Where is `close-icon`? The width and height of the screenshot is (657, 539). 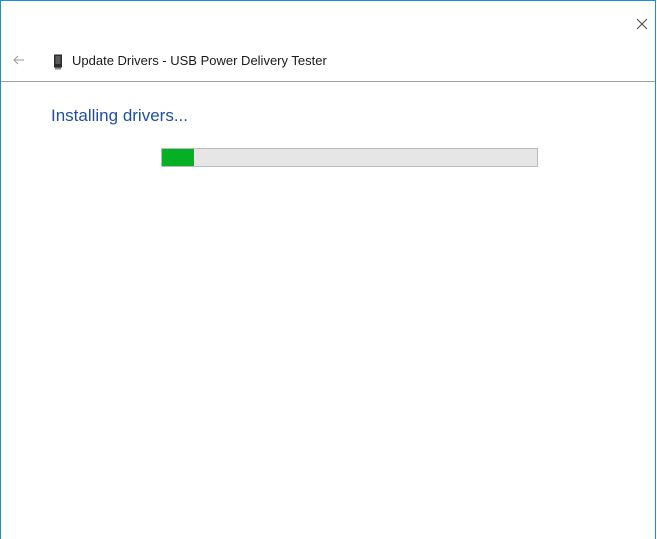
close-icon is located at coordinates (642, 24).